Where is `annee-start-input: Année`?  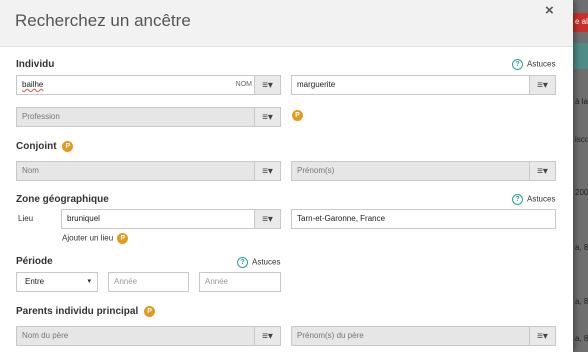 annee-start-input: Année is located at coordinates (148, 282).